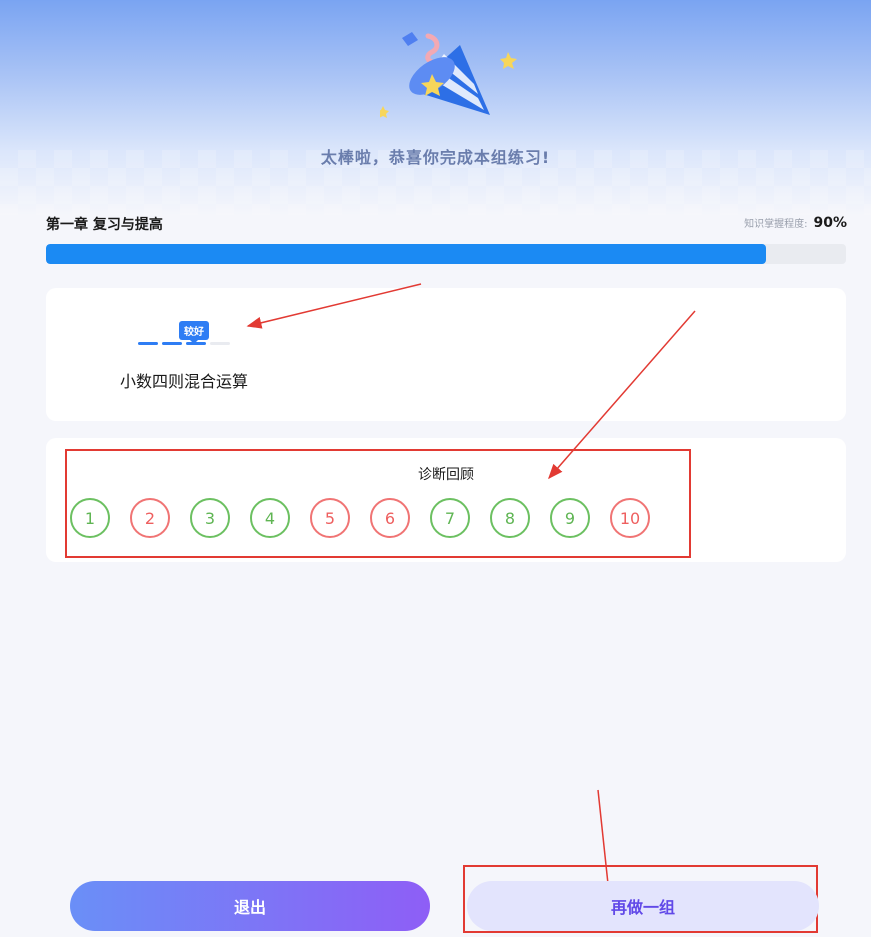 This screenshot has height=937, width=871. I want to click on mastery-progress-fill, so click(406, 254).